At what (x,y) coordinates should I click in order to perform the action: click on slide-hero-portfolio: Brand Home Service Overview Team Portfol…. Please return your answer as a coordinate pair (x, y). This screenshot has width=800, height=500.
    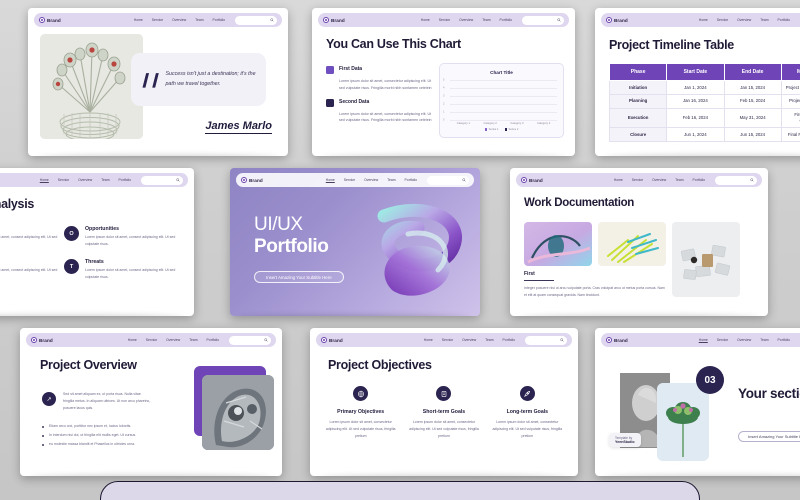
    Looking at the image, I should click on (355, 242).